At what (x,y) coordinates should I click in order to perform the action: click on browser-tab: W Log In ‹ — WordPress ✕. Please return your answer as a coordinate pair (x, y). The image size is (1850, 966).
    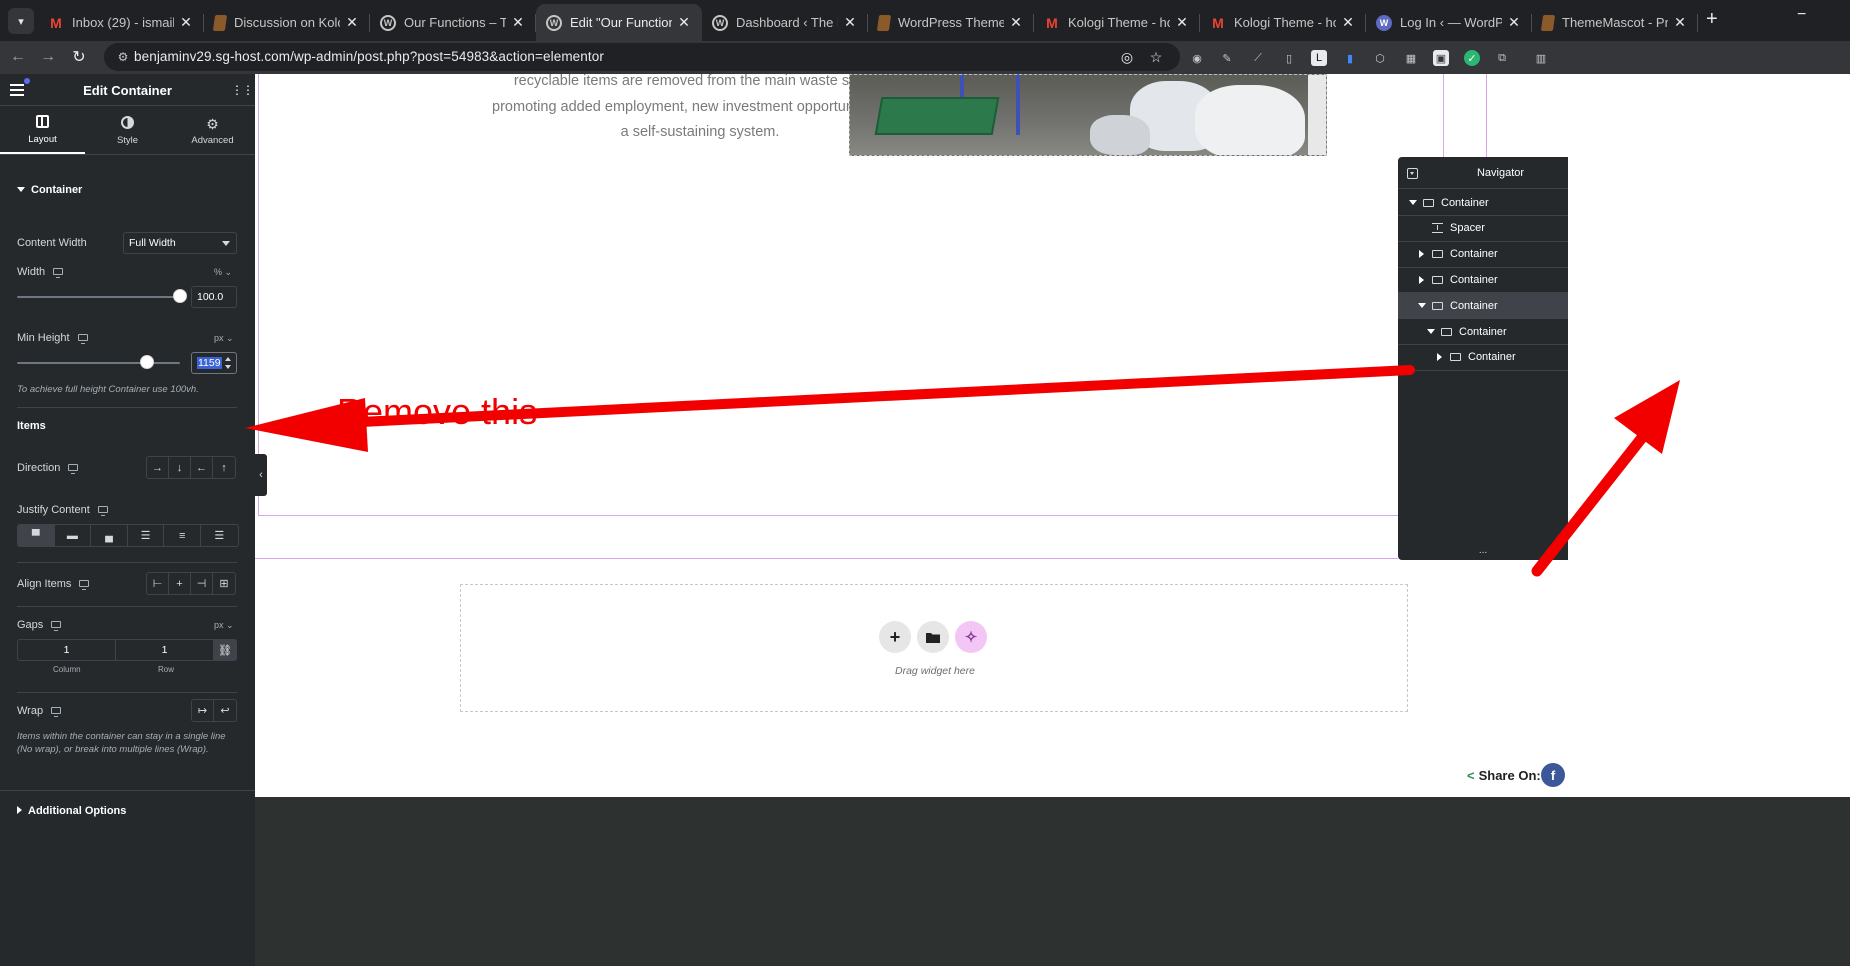
    Looking at the image, I should click on (1449, 22).